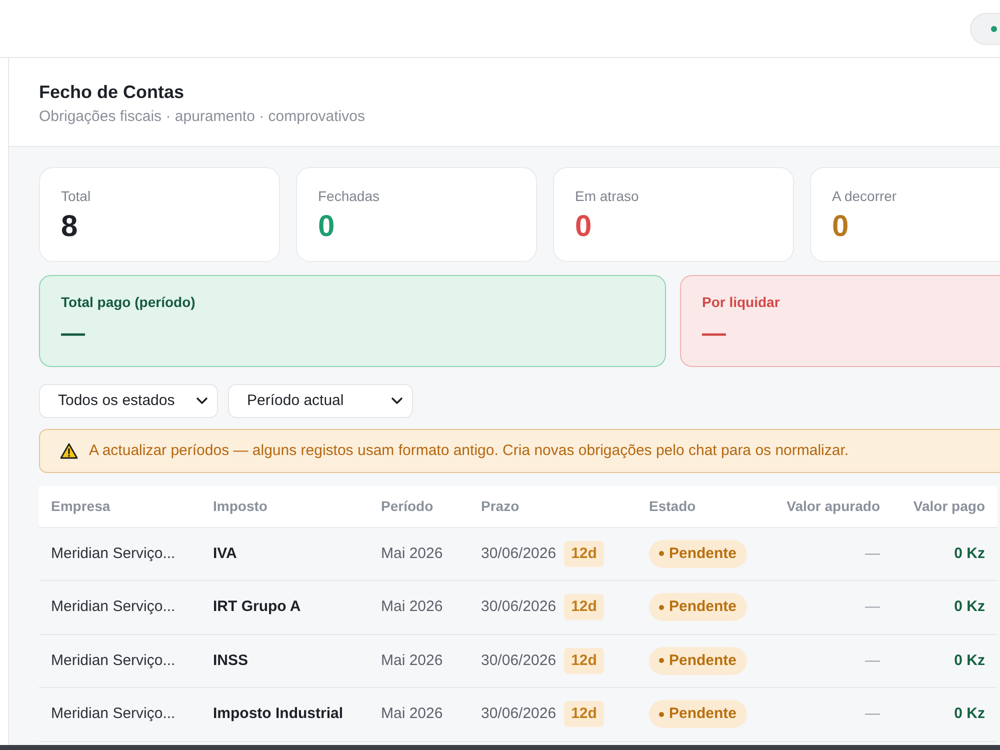  I want to click on stat-label: A decorrer, so click(865, 196).